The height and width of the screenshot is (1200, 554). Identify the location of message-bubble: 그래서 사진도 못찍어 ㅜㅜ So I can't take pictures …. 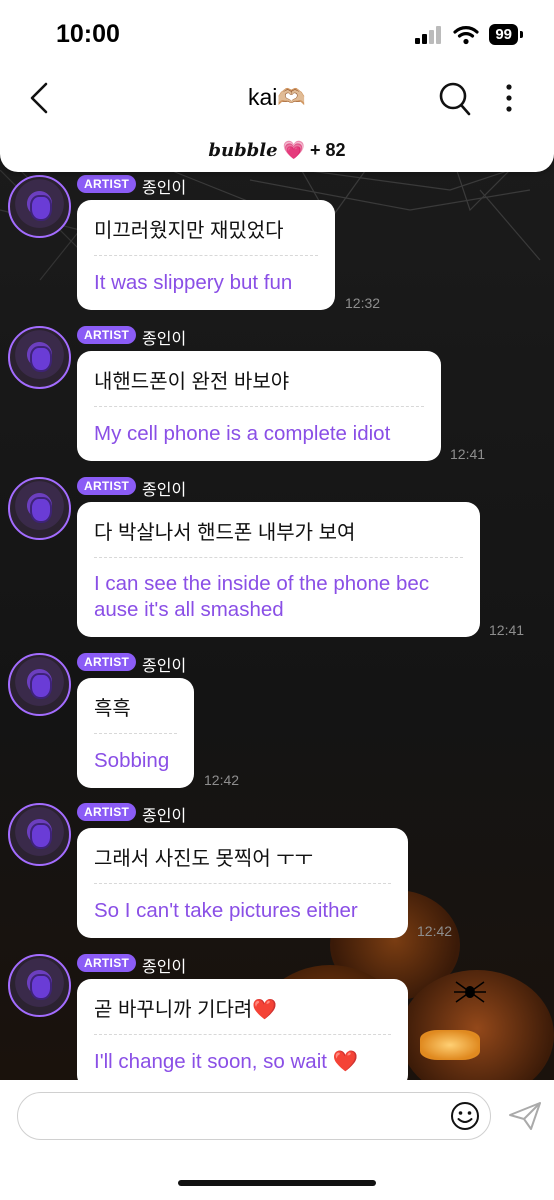
(242, 883).